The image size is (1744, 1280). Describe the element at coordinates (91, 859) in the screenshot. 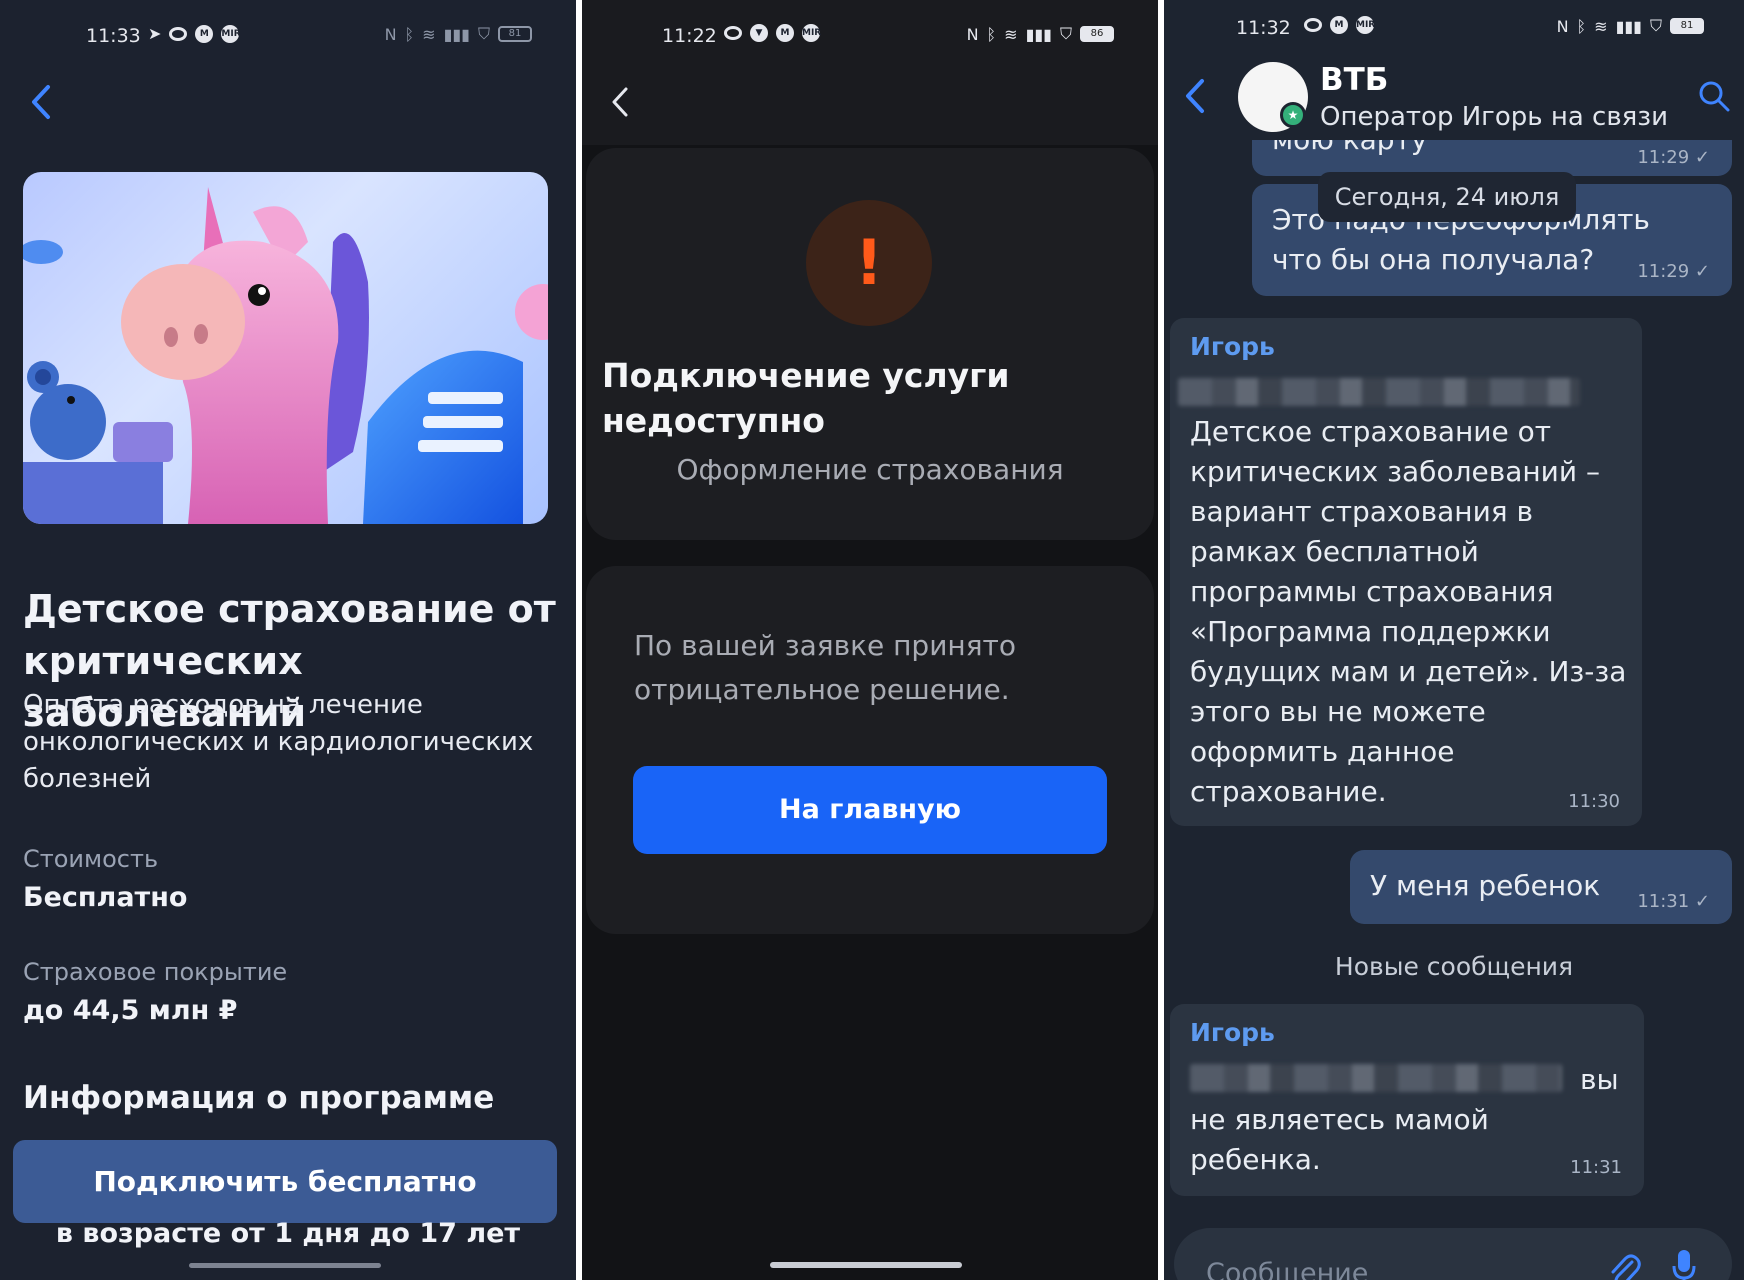

I see `cost-label: Стоимость` at that location.